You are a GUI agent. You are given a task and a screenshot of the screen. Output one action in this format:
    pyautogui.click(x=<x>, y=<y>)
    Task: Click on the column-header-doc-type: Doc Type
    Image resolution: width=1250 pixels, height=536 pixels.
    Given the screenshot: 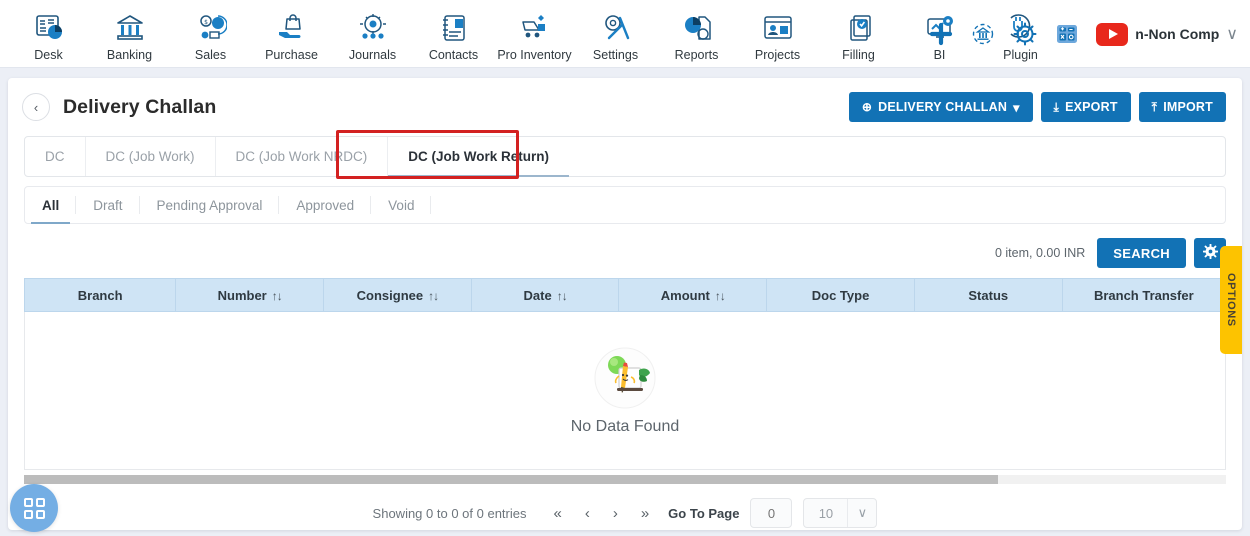 What is the action you would take?
    pyautogui.click(x=840, y=295)
    